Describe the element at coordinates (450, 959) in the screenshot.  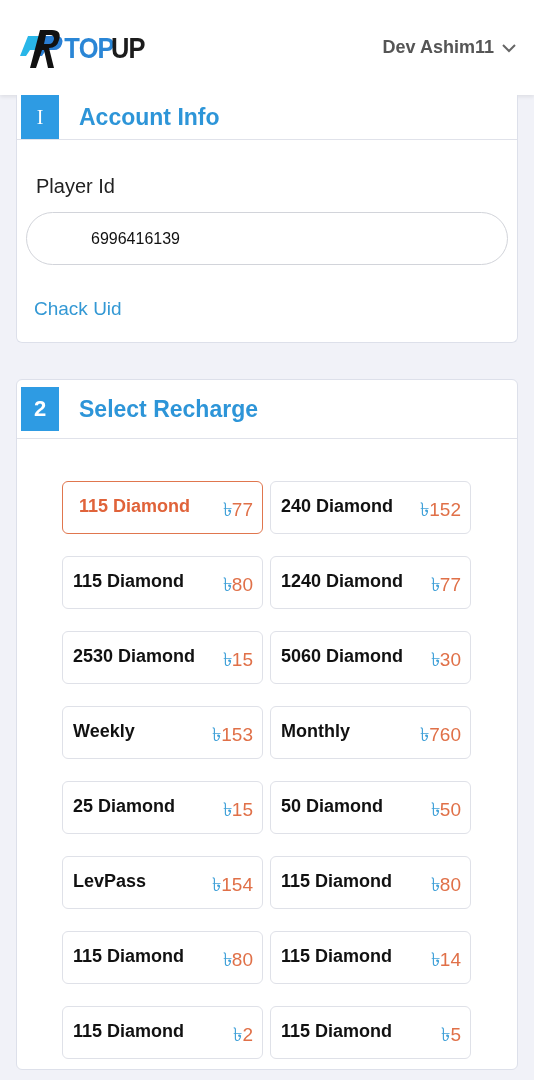
I see `option-price: 14` at that location.